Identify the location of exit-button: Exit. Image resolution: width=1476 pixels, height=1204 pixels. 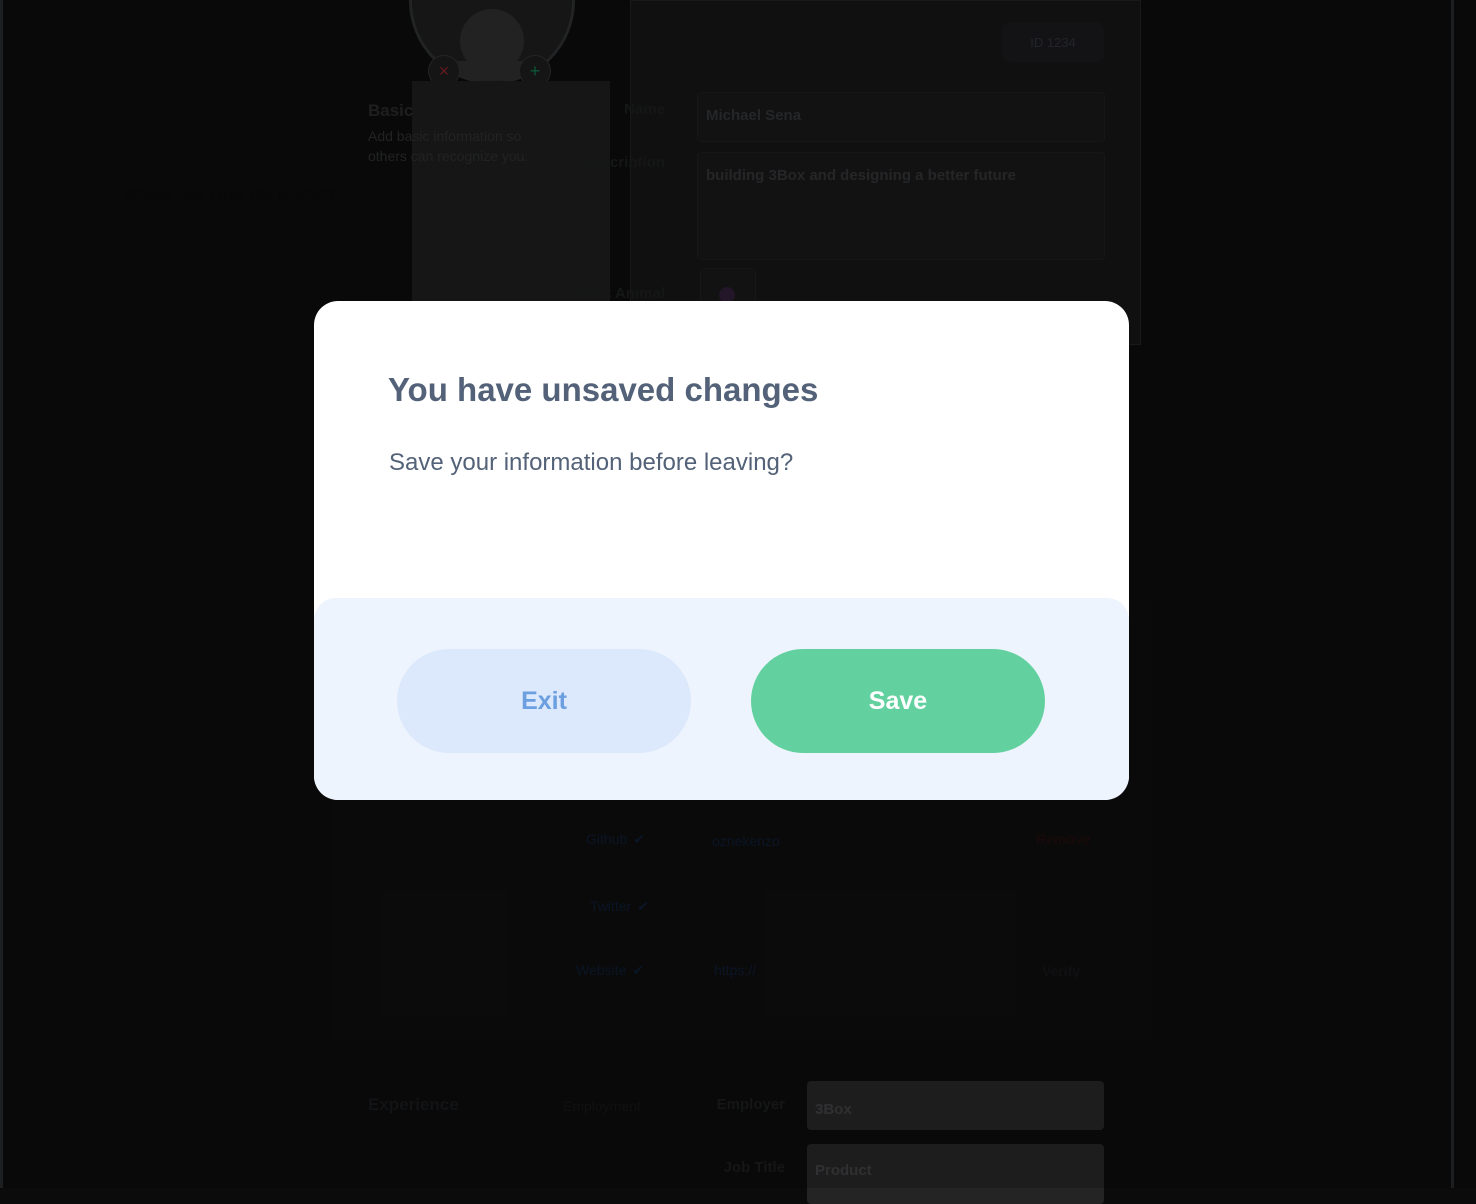
(544, 701).